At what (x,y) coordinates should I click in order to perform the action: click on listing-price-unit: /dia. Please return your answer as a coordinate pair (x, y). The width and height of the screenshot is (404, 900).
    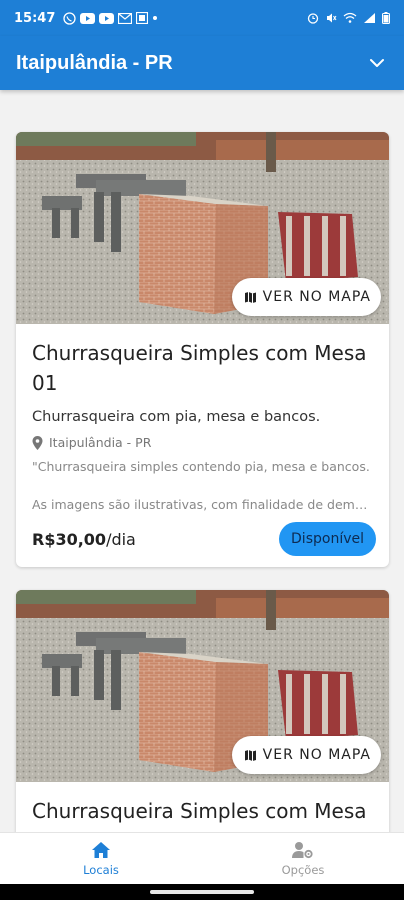
    Looking at the image, I should click on (121, 539).